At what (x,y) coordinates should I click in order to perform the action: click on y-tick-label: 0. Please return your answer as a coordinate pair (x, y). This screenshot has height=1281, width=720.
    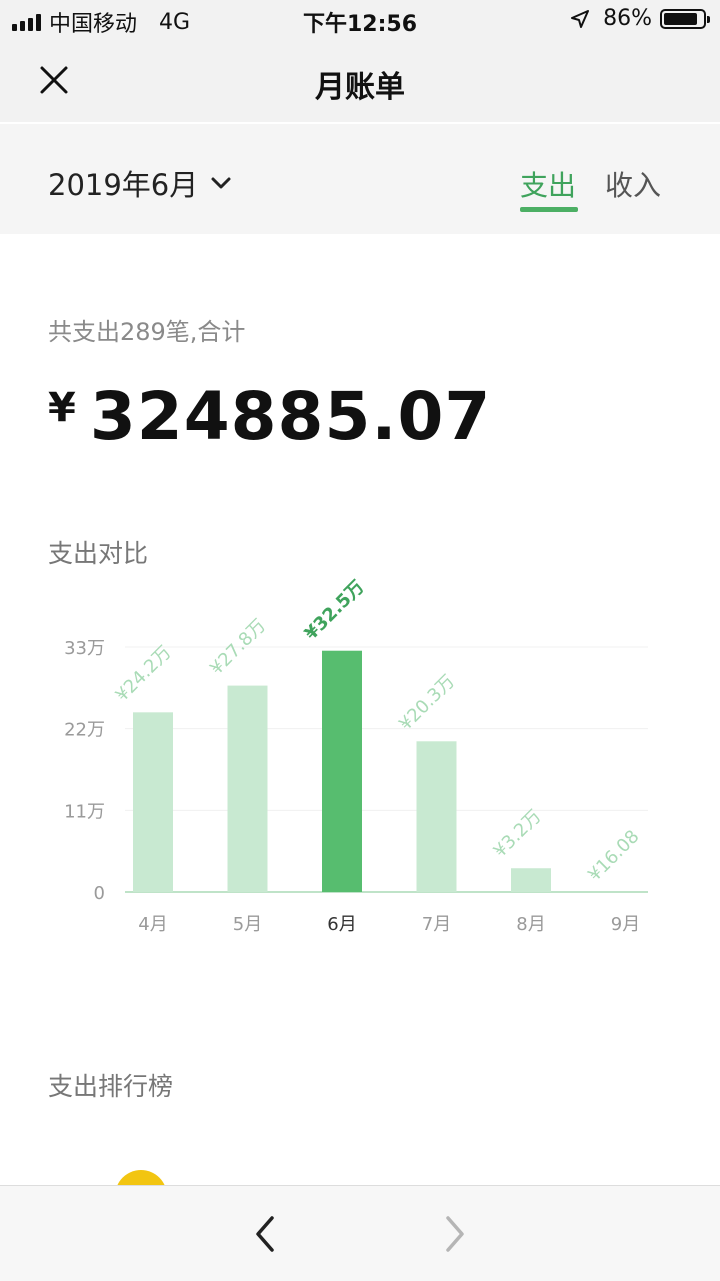
    Looking at the image, I should click on (99, 893).